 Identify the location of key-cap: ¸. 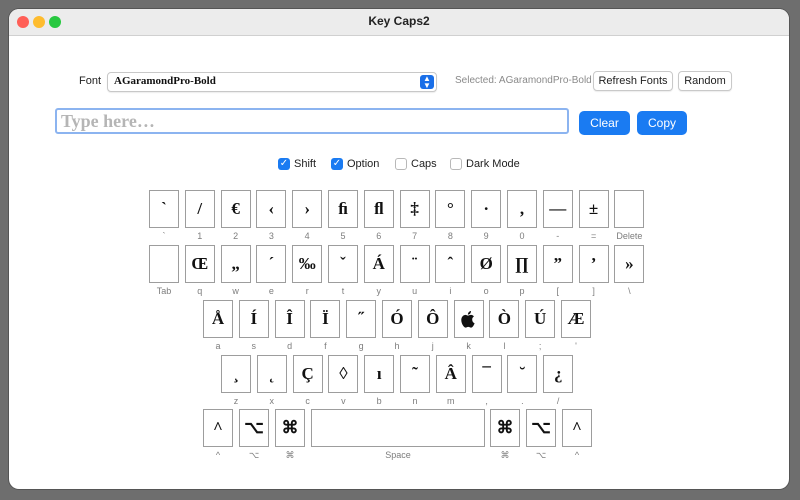
(236, 374).